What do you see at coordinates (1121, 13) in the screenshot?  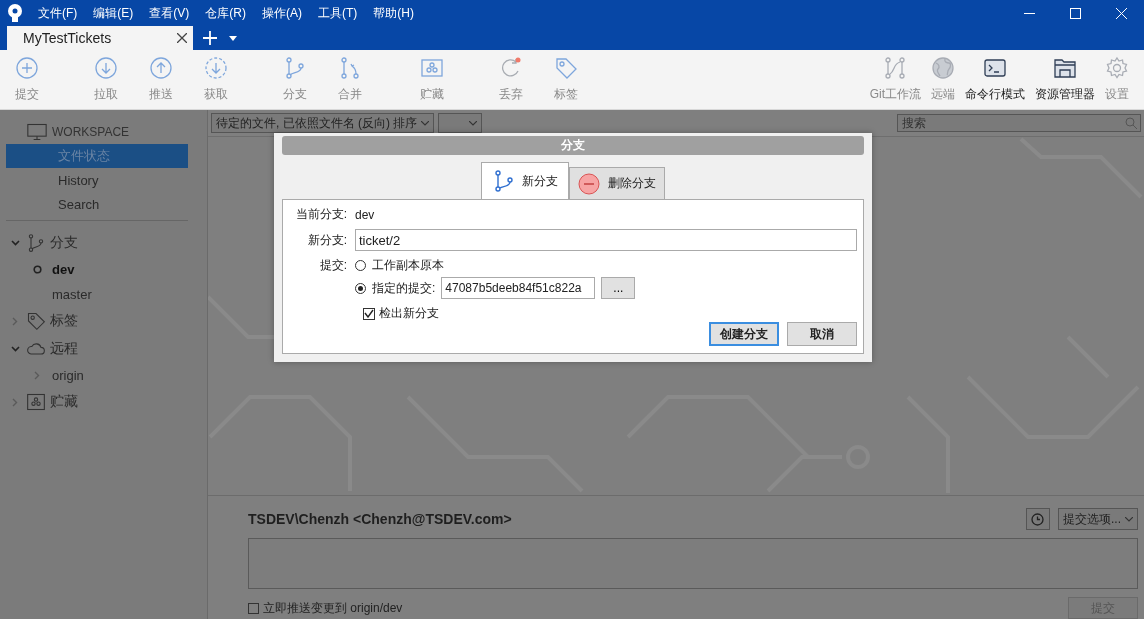 I see `close-icon` at bounding box center [1121, 13].